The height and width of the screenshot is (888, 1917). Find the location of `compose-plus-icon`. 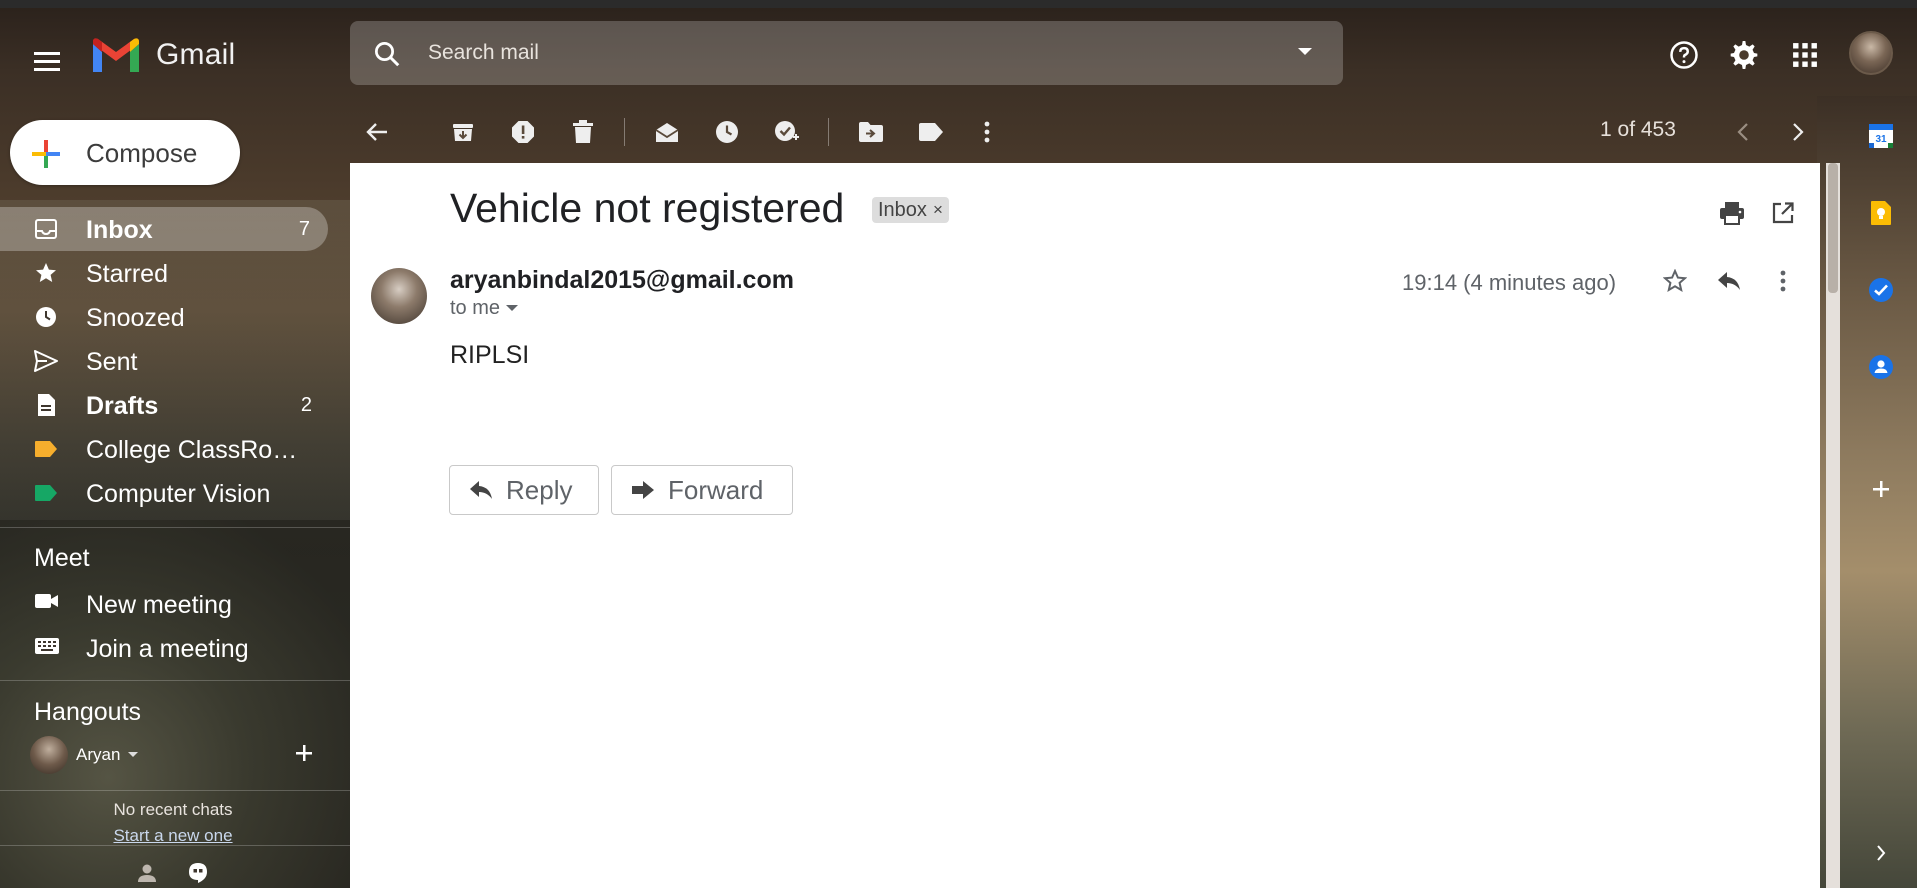

compose-plus-icon is located at coordinates (46, 154).